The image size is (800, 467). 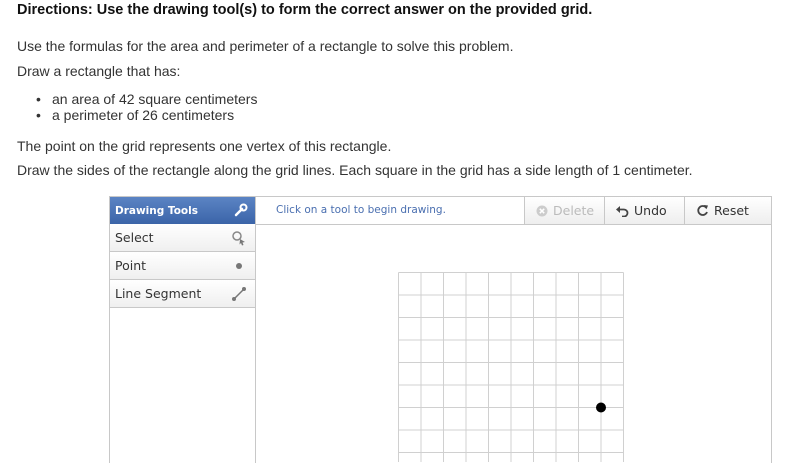 What do you see at coordinates (239, 267) in the screenshot?
I see `point-icon` at bounding box center [239, 267].